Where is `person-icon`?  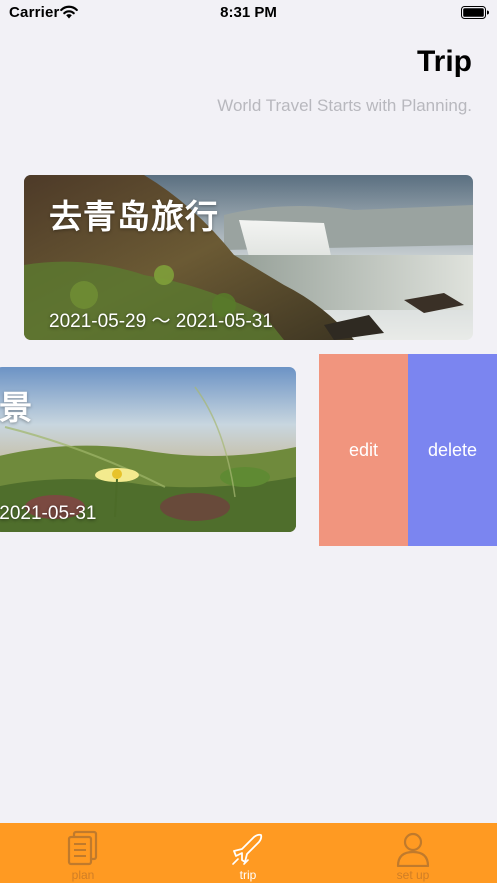 person-icon is located at coordinates (413, 849).